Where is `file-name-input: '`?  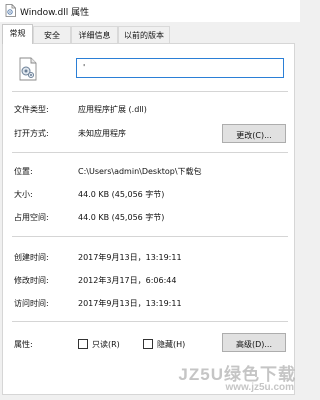 file-name-input: ' is located at coordinates (180, 68).